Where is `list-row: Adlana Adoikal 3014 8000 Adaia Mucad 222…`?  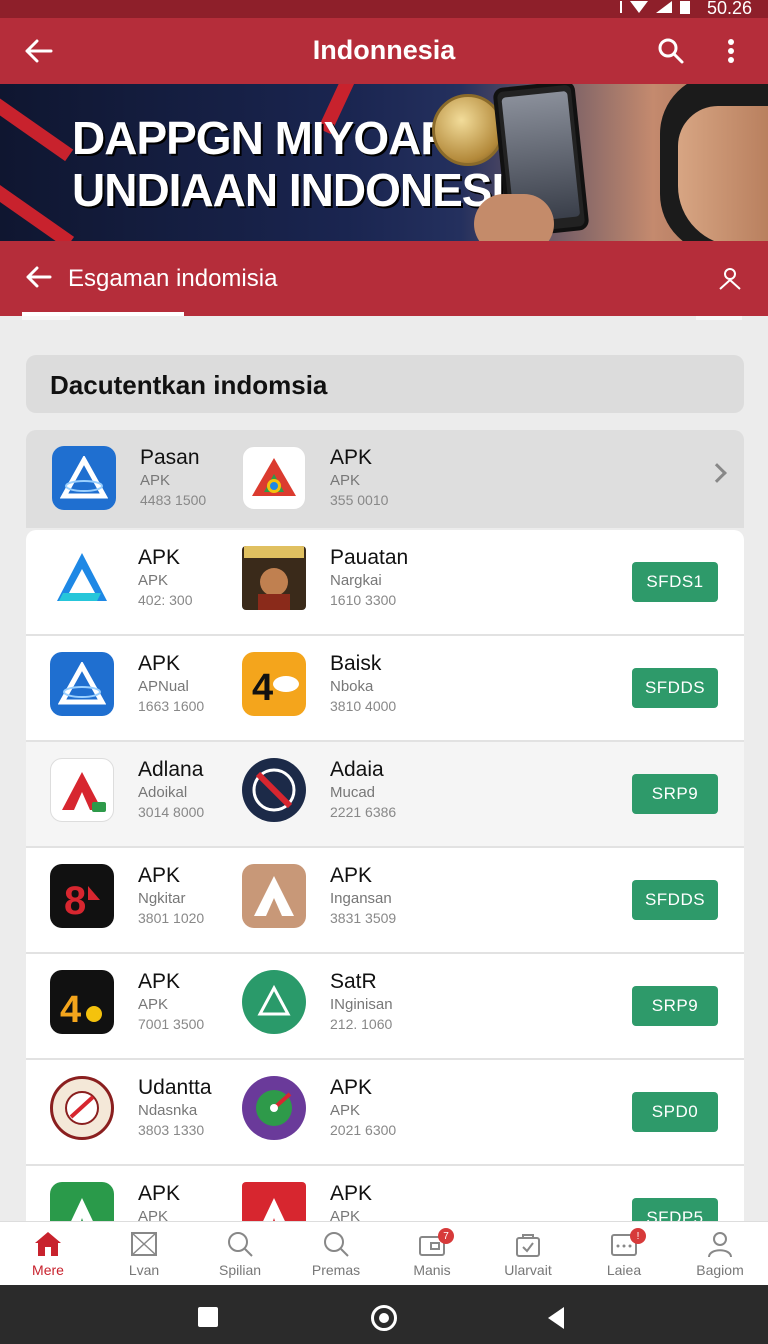
list-row: Adlana Adoikal 3014 8000 Adaia Mucad 222… is located at coordinates (385, 795).